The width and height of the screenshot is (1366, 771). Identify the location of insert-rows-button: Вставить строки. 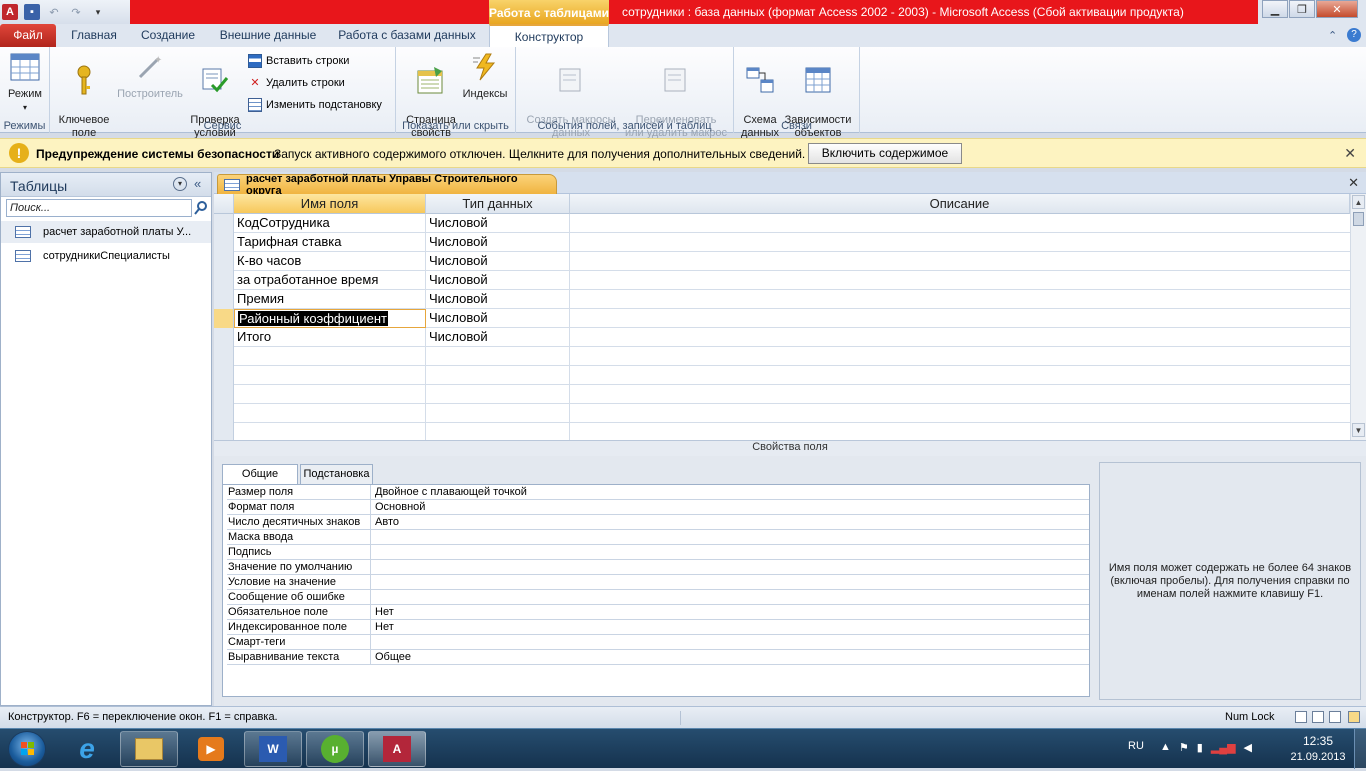
(298, 61).